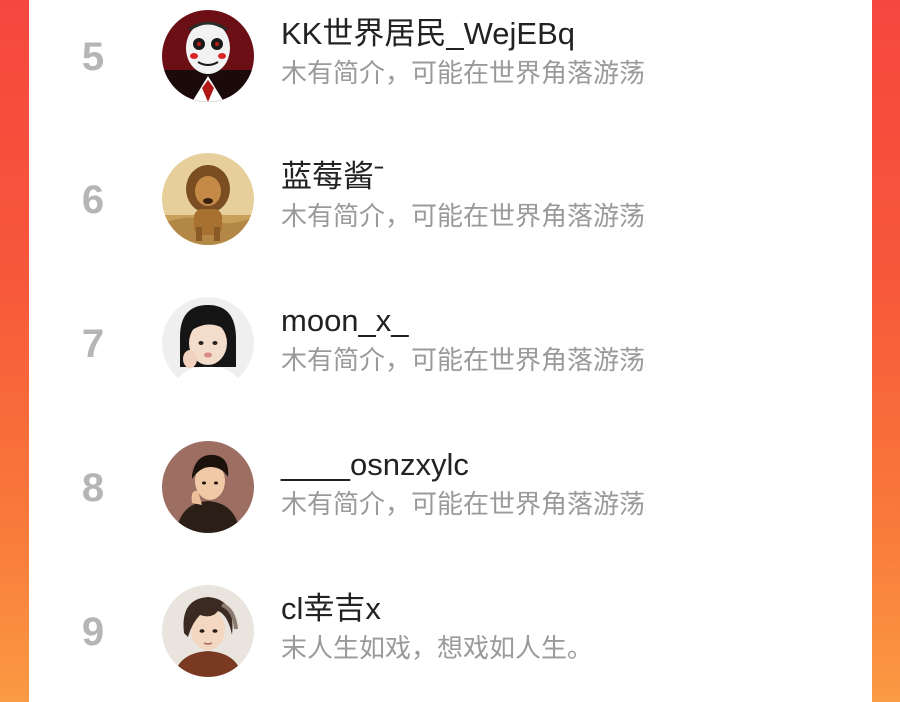  I want to click on rank-number: 9, so click(93, 632).